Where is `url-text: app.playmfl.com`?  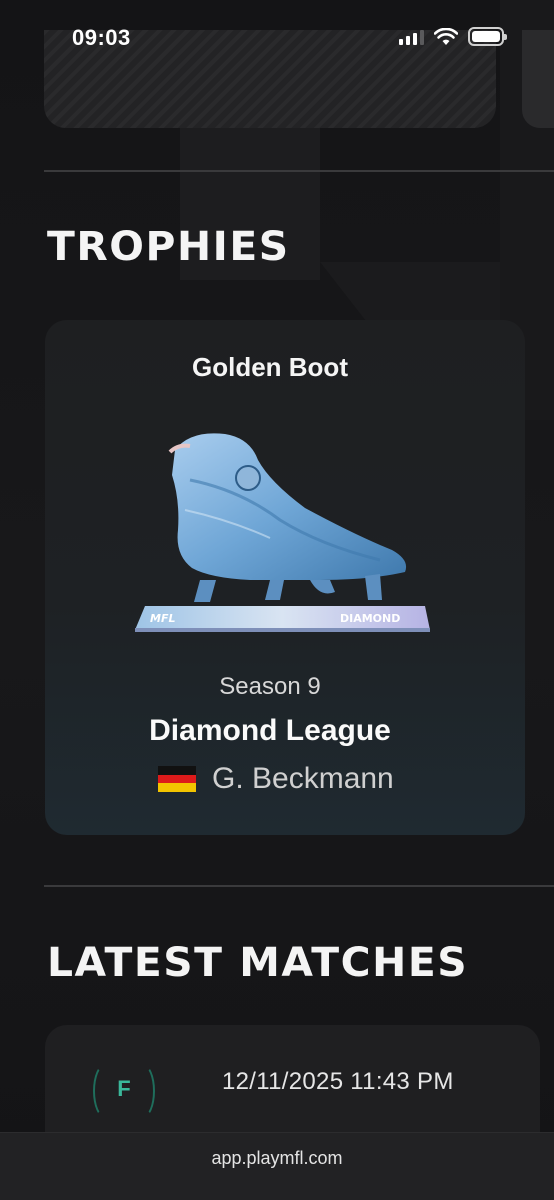 url-text: app.playmfl.com is located at coordinates (277, 1158).